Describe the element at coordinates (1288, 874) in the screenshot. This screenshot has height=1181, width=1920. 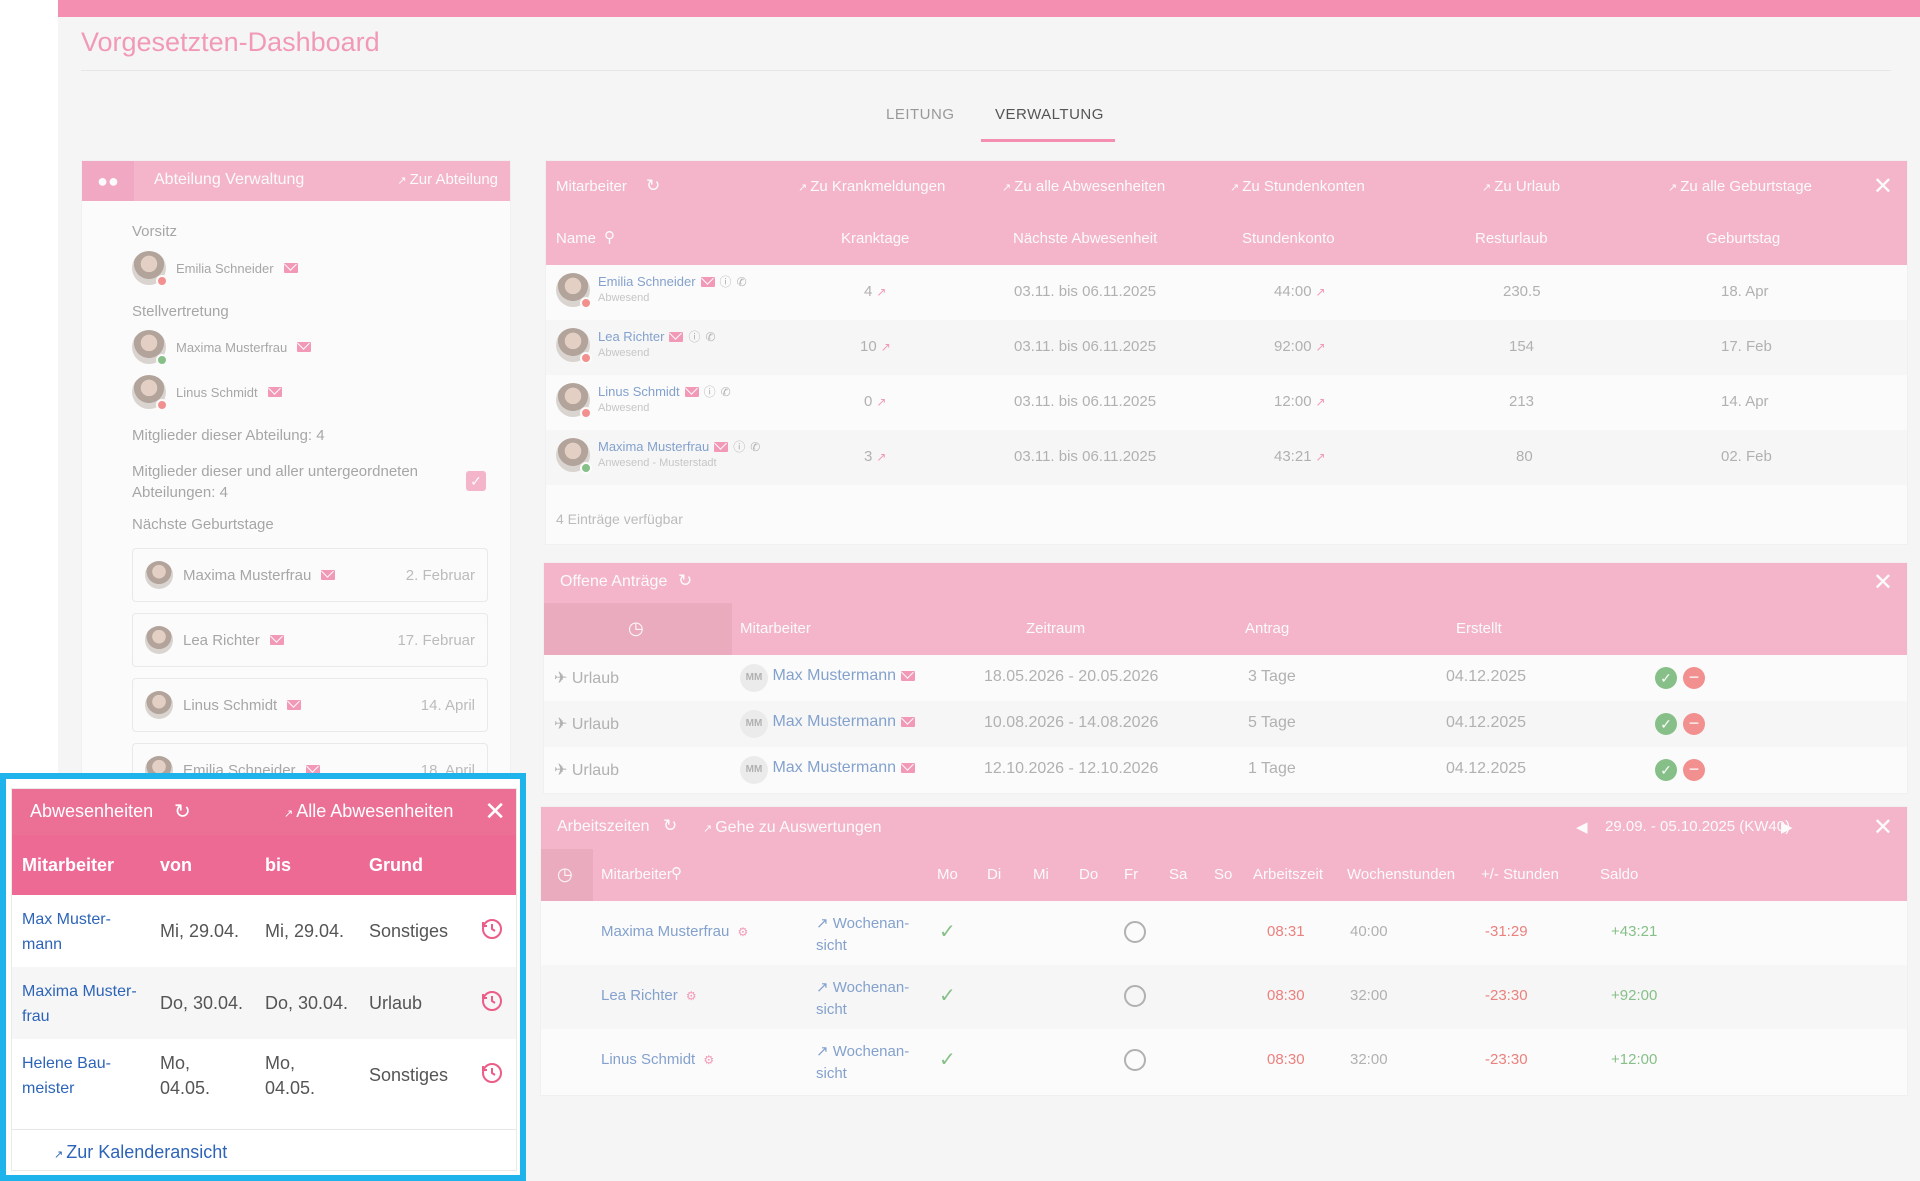
I see `col-work-time: Arbeitszeit` at that location.